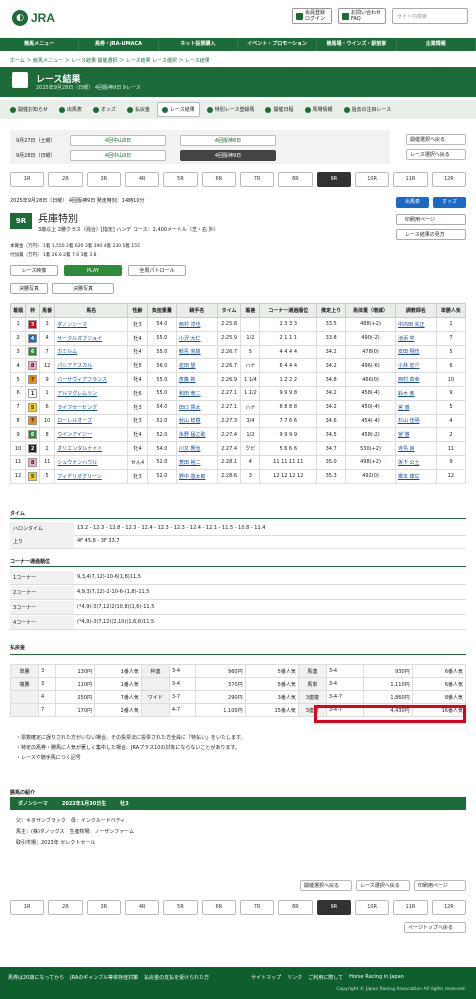 The height and width of the screenshot is (999, 476). Describe the element at coordinates (91, 435) in the screenshot. I see `table-cell: ウインアイジー` at that location.